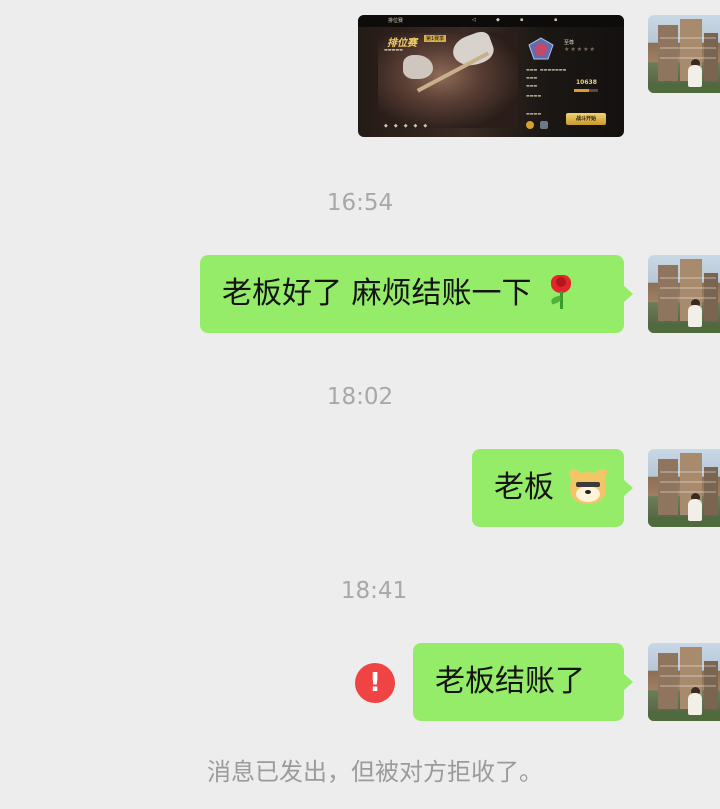 This screenshot has width=720, height=809. What do you see at coordinates (587, 486) in the screenshot?
I see `dog-icon` at bounding box center [587, 486].